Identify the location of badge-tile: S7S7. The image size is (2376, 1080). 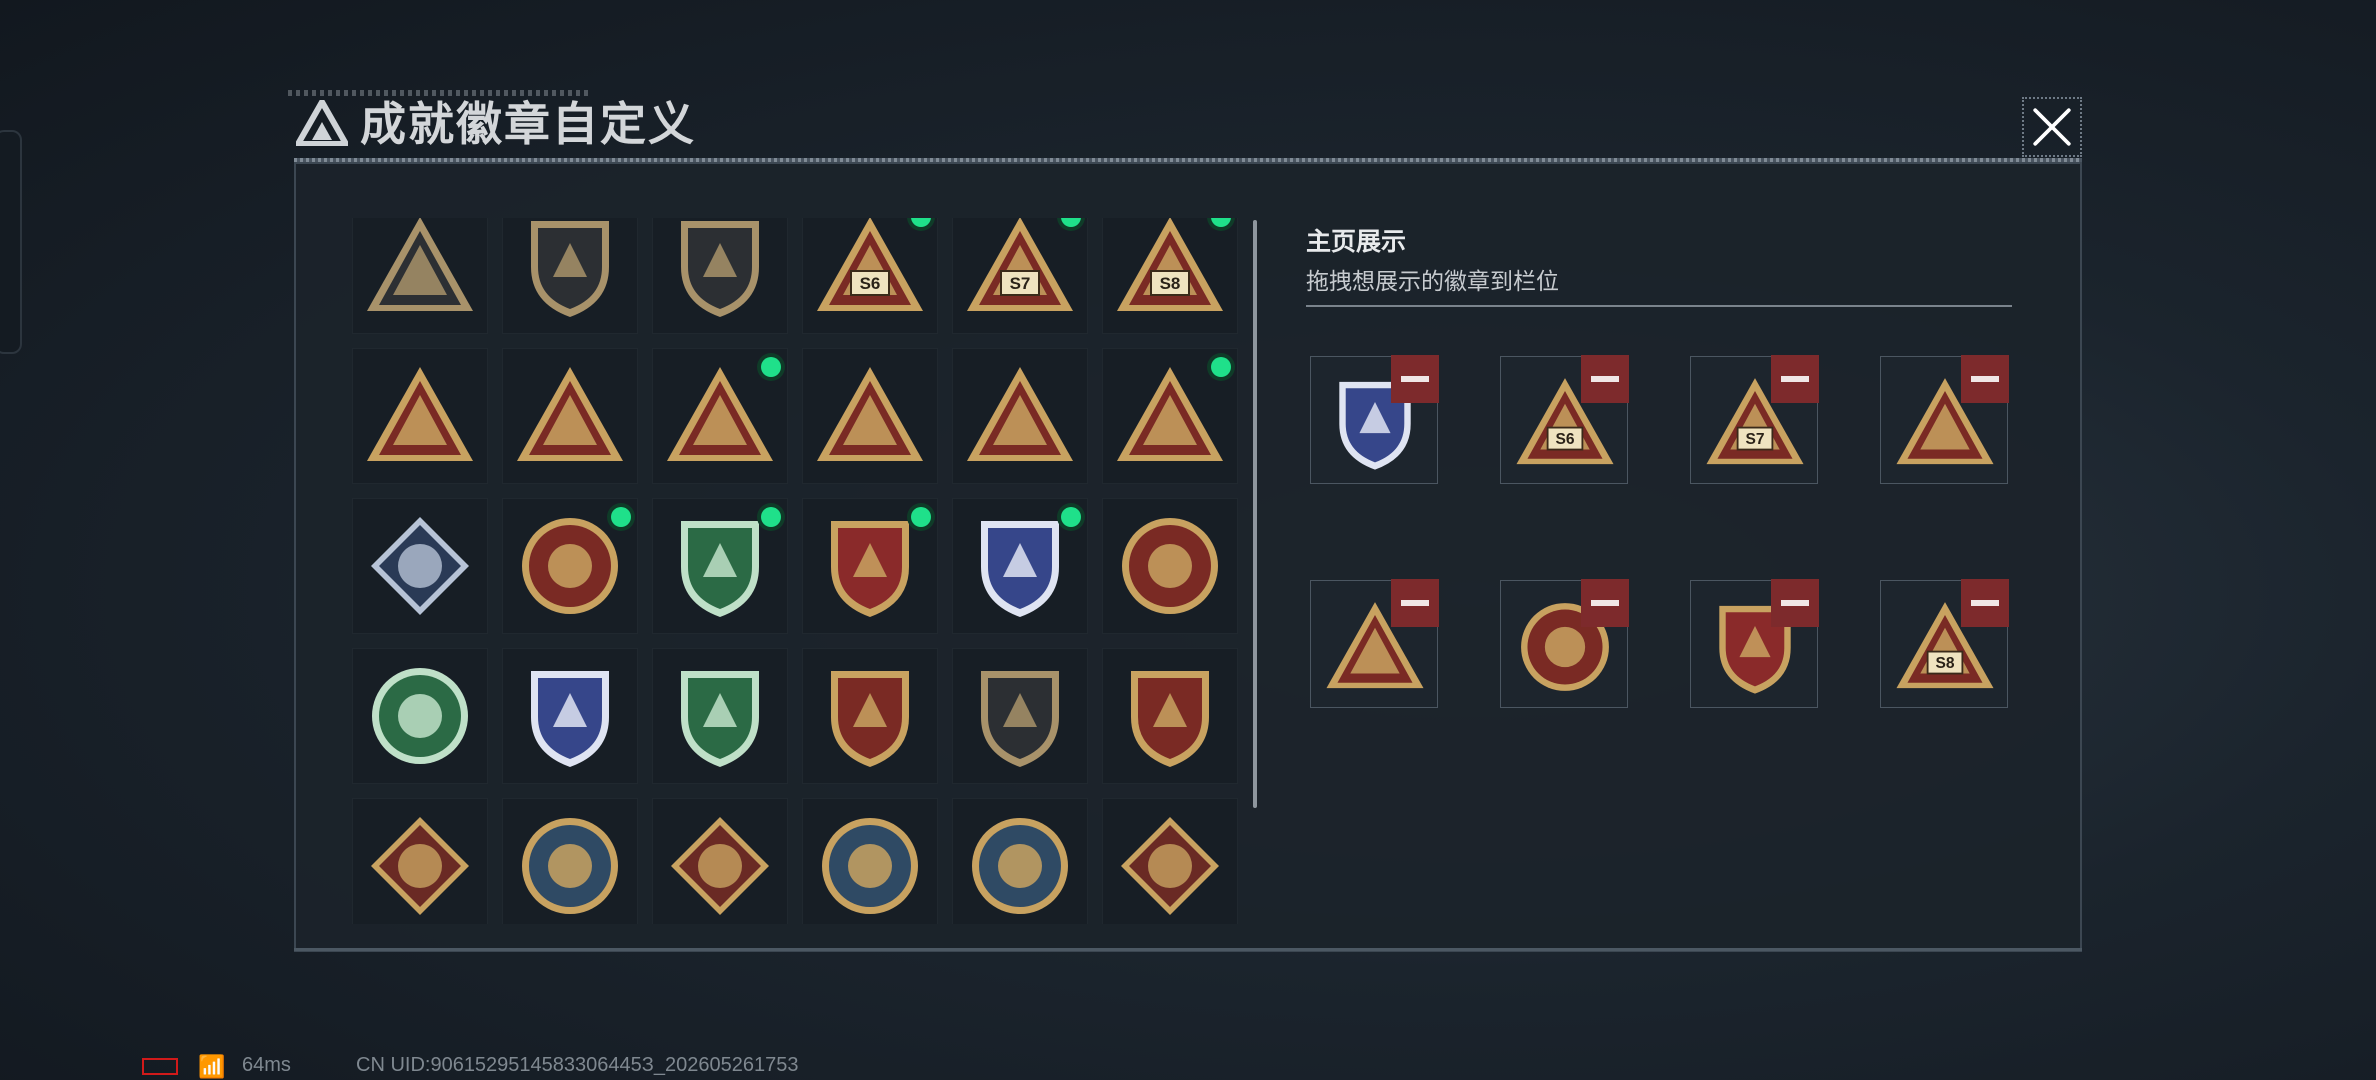
(1020, 276).